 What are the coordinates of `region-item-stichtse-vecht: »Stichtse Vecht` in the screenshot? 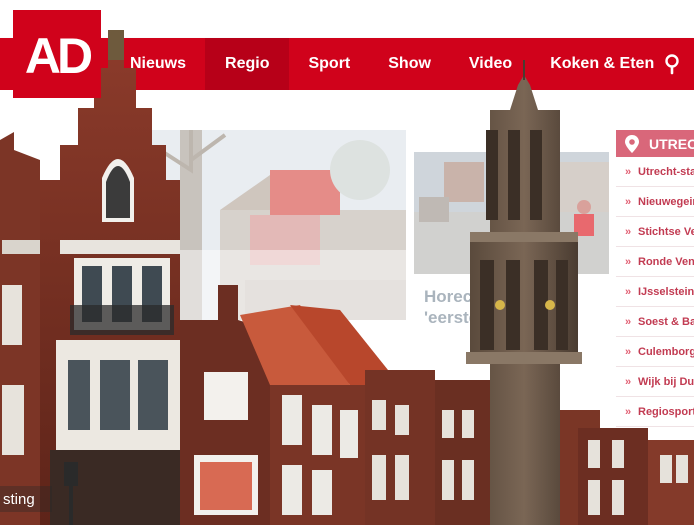 It's located at (655, 232).